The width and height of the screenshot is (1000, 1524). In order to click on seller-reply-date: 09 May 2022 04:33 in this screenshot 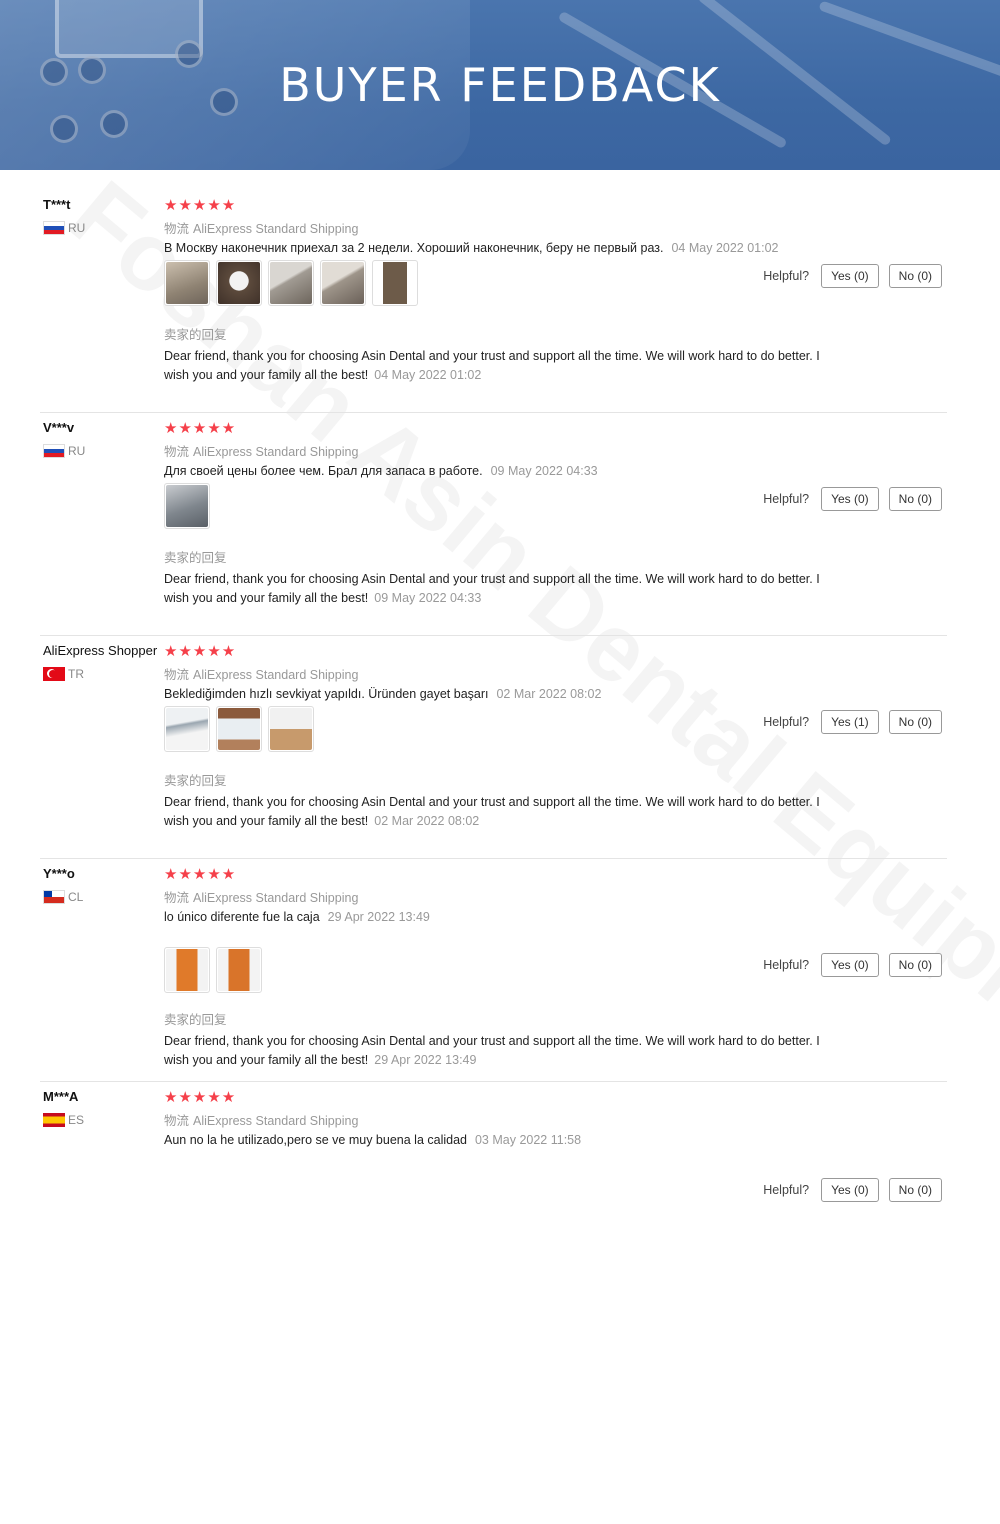, I will do `click(428, 598)`.